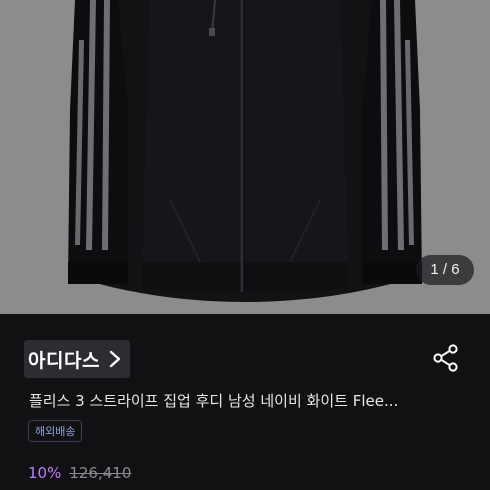 This screenshot has width=490, height=490. Describe the element at coordinates (445, 270) in the screenshot. I see `image-page-indicator: 1 / 6` at that location.